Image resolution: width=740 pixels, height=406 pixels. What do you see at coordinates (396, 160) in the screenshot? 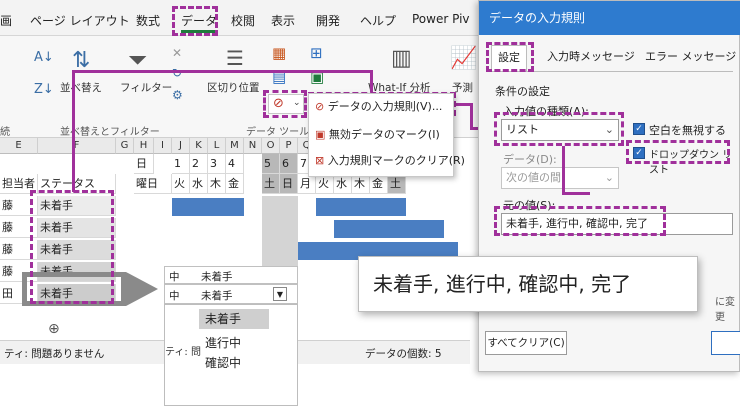
I see `menu-item-label: 入力規則マークのクリア(R)` at bounding box center [396, 160].